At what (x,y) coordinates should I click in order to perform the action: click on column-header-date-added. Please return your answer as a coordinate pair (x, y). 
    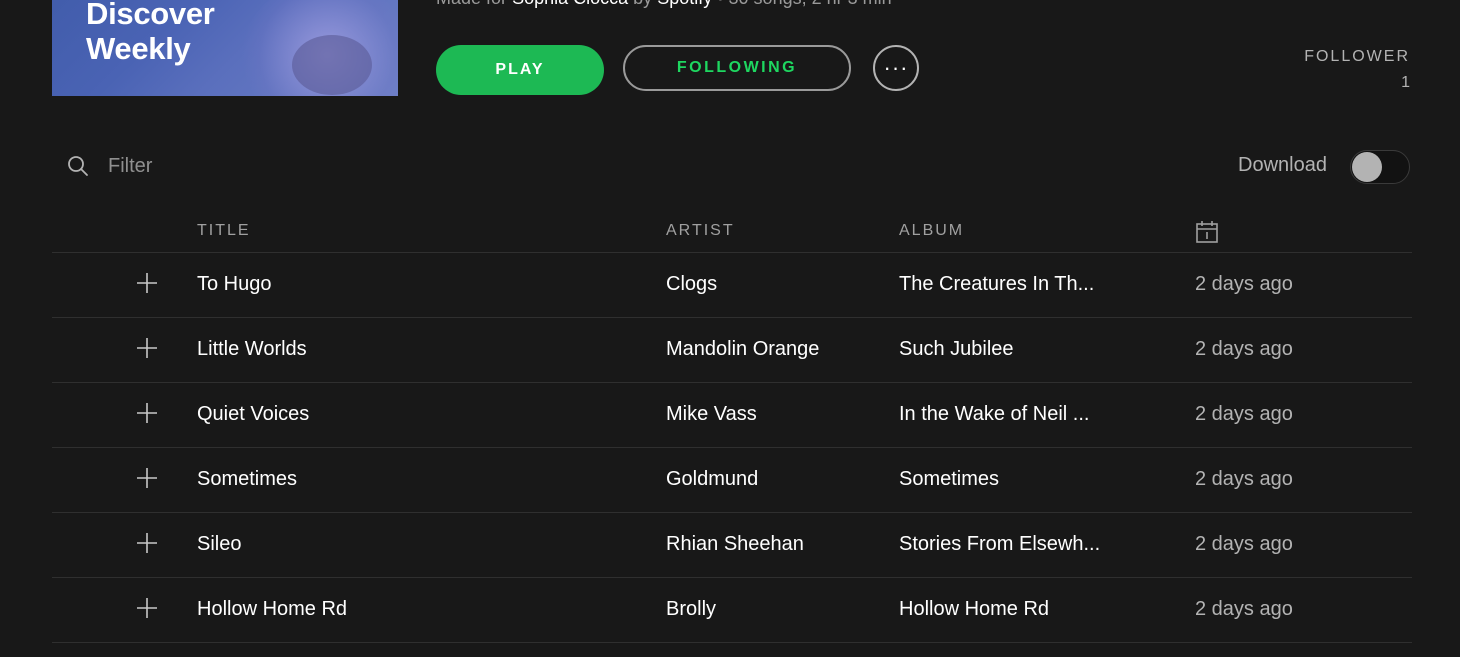
    Looking at the image, I should click on (1207, 234).